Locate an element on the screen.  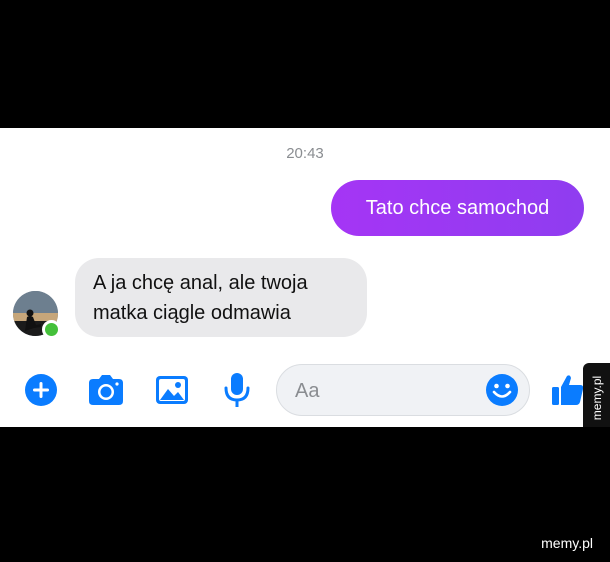
message-timestamp: 20:43 is located at coordinates (305, 153).